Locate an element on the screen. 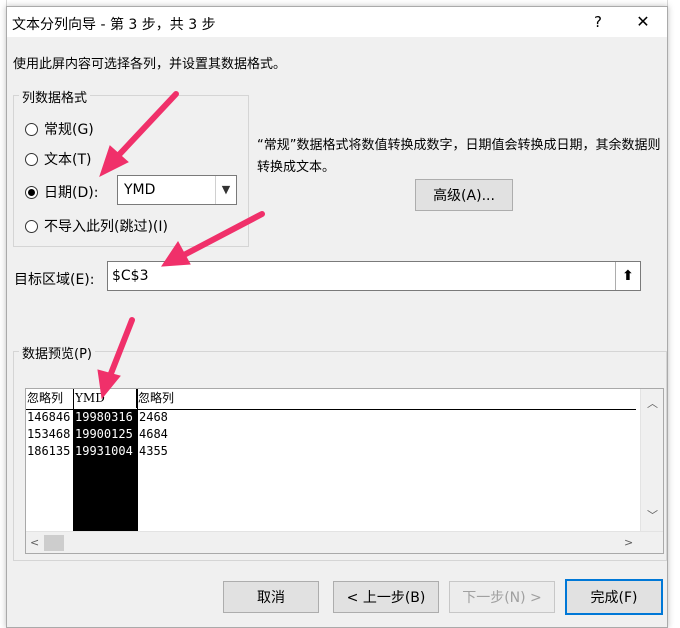 The image size is (680, 628). preview-column: 2468 4684 4355 is located at coordinates (383, 470).